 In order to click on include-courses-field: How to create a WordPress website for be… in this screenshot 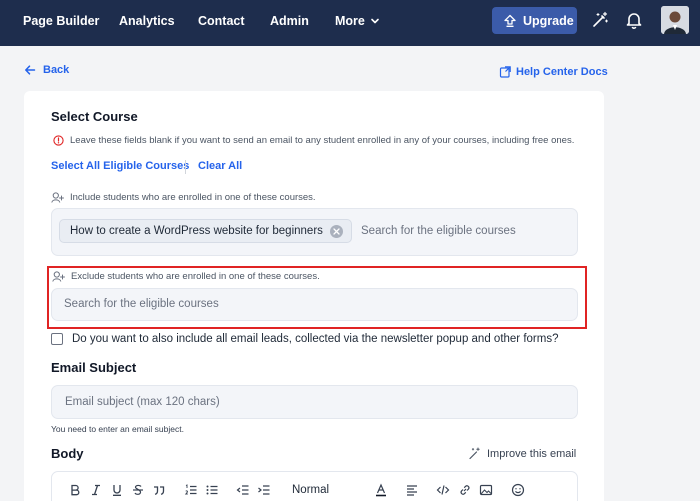, I will do `click(314, 232)`.